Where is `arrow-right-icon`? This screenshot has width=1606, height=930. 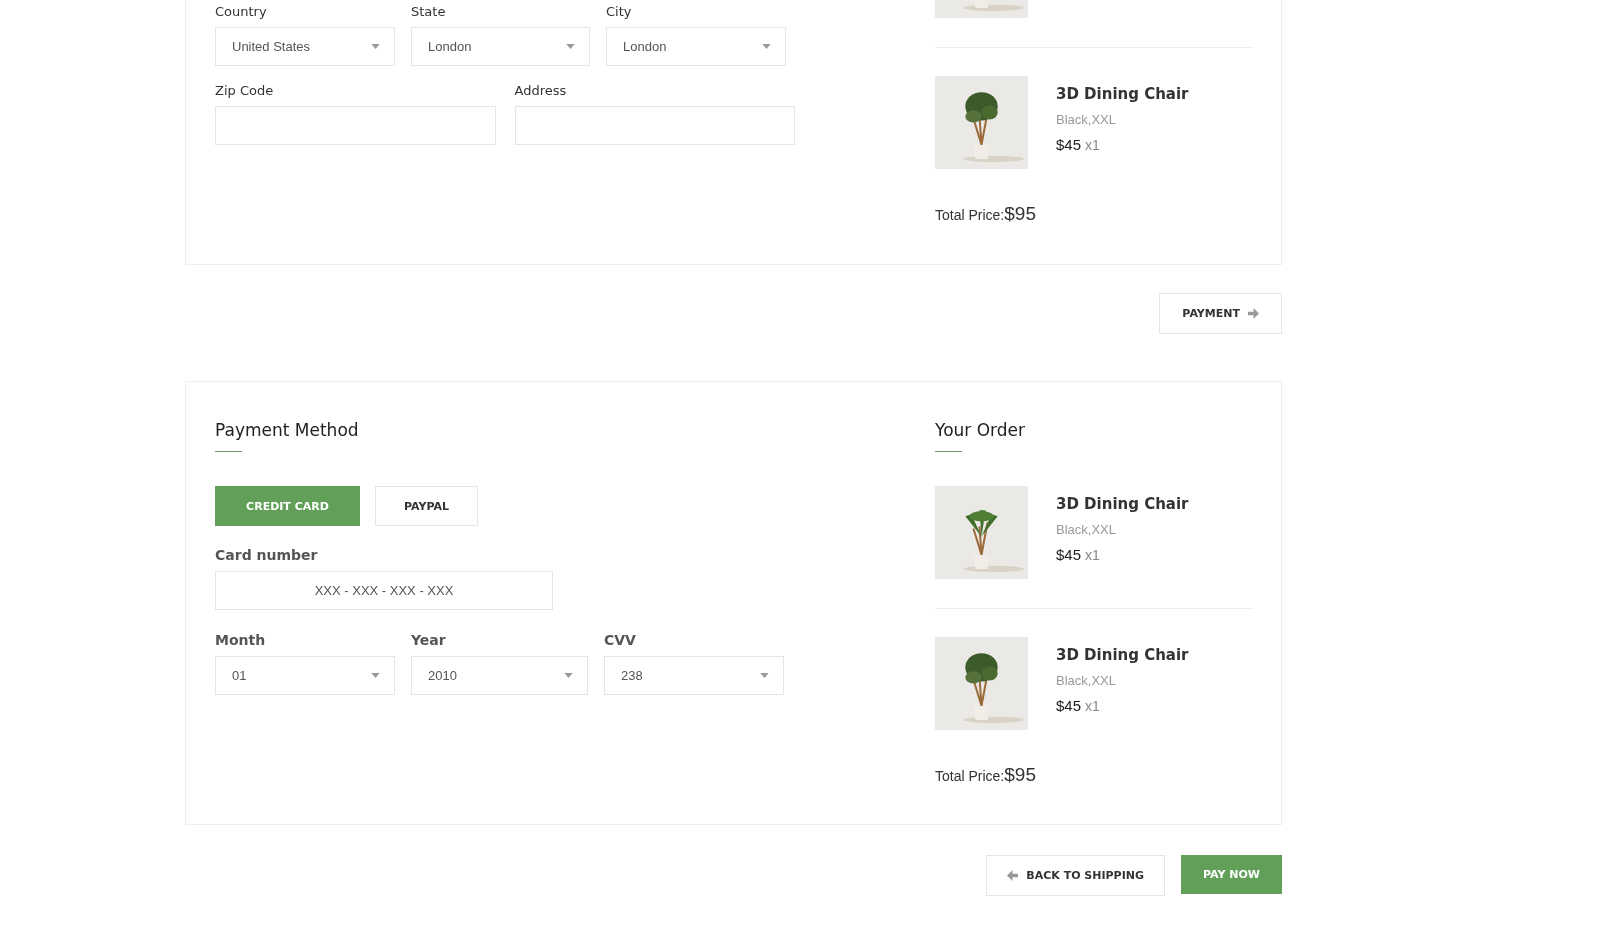 arrow-right-icon is located at coordinates (1253, 313).